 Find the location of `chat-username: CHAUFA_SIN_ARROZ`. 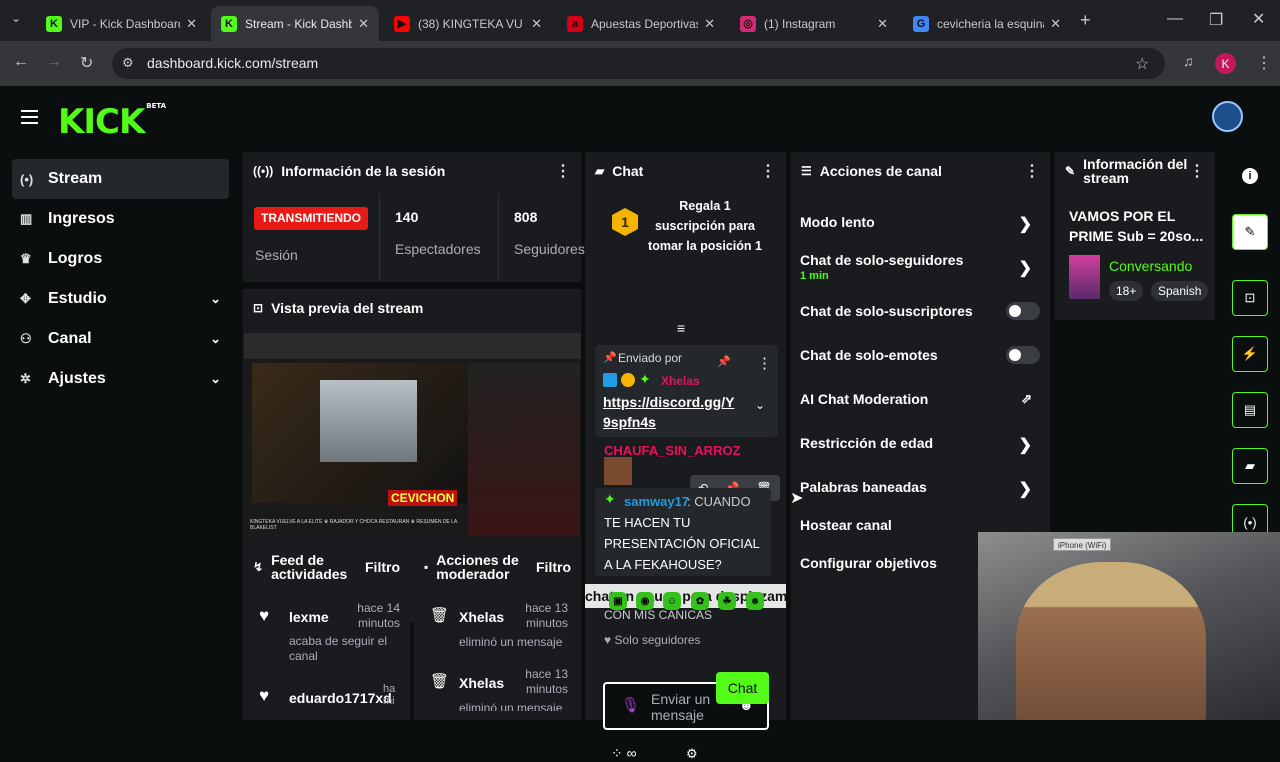

chat-username: CHAUFA_SIN_ARROZ is located at coordinates (672, 450).